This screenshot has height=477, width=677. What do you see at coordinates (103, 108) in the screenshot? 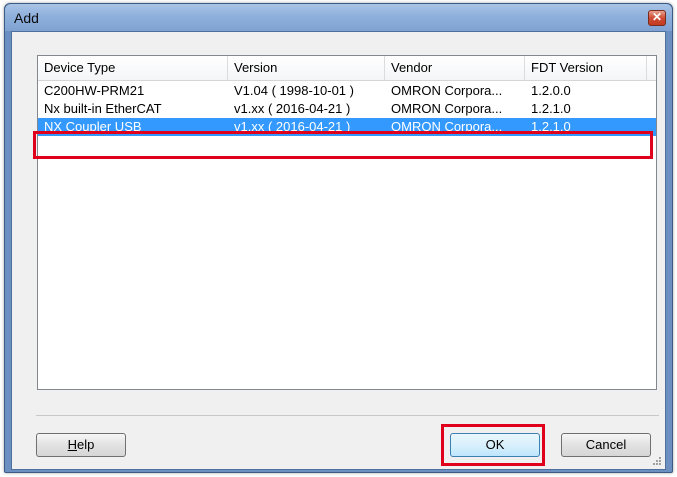
I see `cell-device-type: Nx built-in EtherCAT` at bounding box center [103, 108].